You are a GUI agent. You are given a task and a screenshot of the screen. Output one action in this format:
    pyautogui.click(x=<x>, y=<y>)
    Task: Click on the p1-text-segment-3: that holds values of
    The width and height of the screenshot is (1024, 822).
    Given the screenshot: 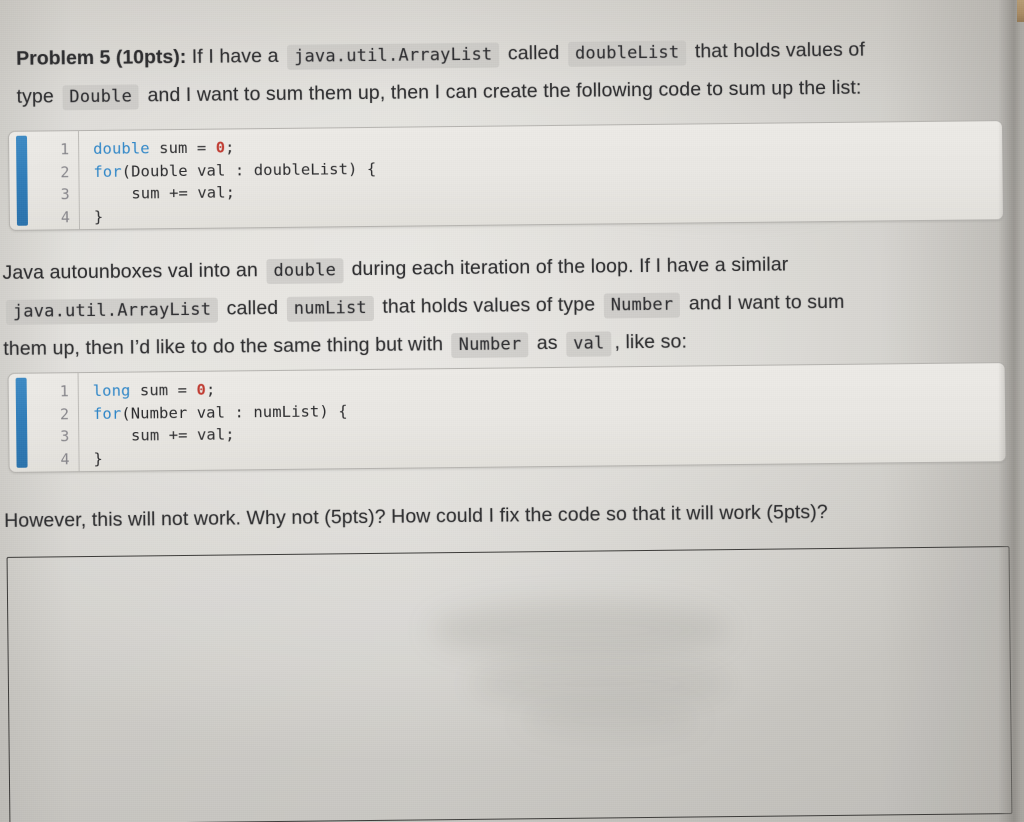 What is the action you would take?
    pyautogui.click(x=779, y=50)
    